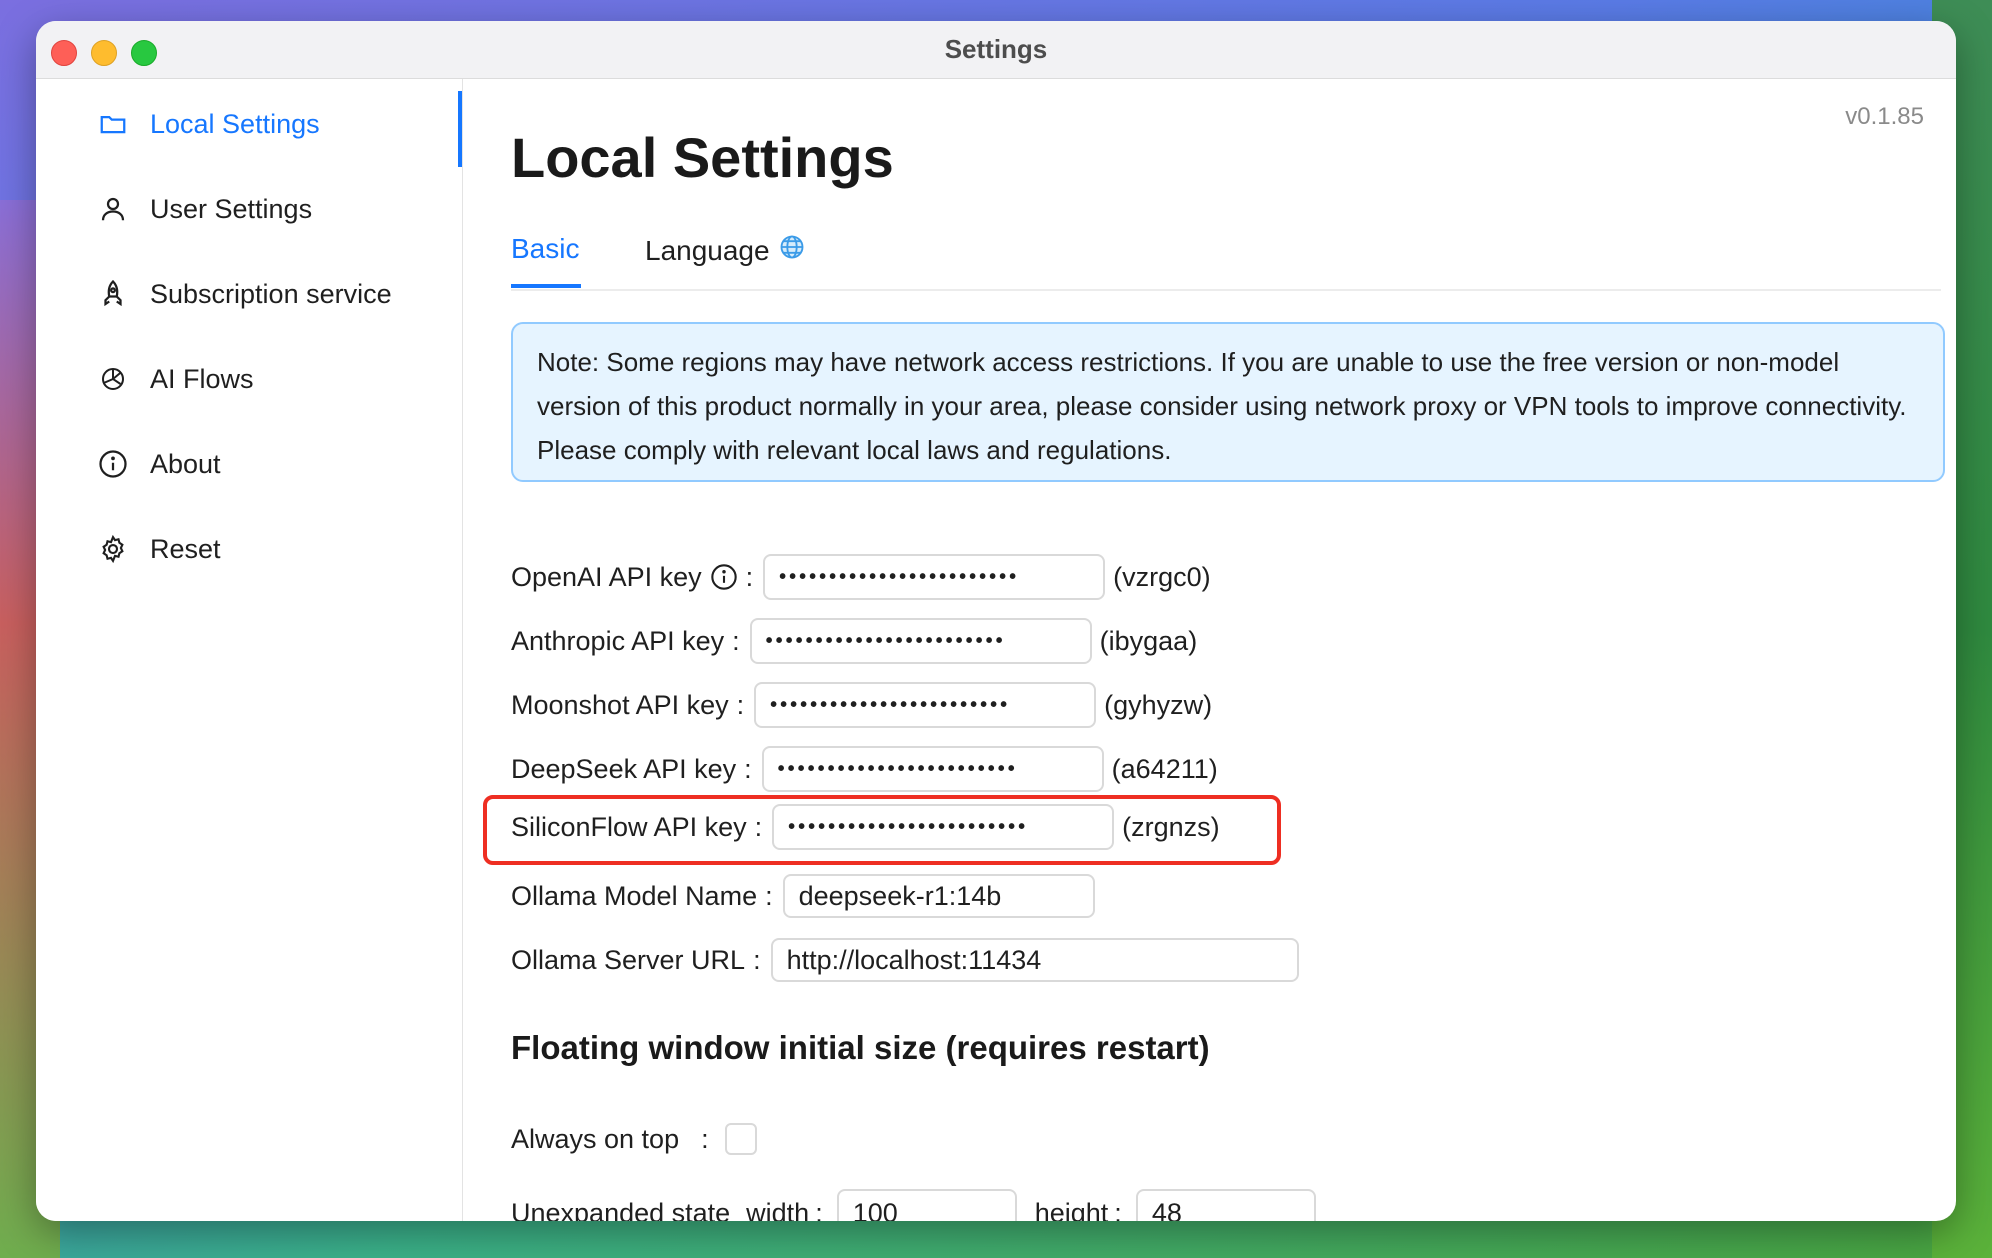 The width and height of the screenshot is (1992, 1258). What do you see at coordinates (920, 641) in the screenshot?
I see `anthropic-key-input` at bounding box center [920, 641].